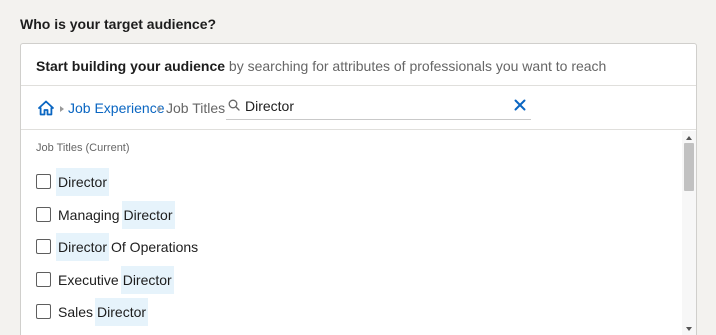 The height and width of the screenshot is (335, 716). Describe the element at coordinates (689, 167) in the screenshot. I see `scrollbar-thumb` at that location.